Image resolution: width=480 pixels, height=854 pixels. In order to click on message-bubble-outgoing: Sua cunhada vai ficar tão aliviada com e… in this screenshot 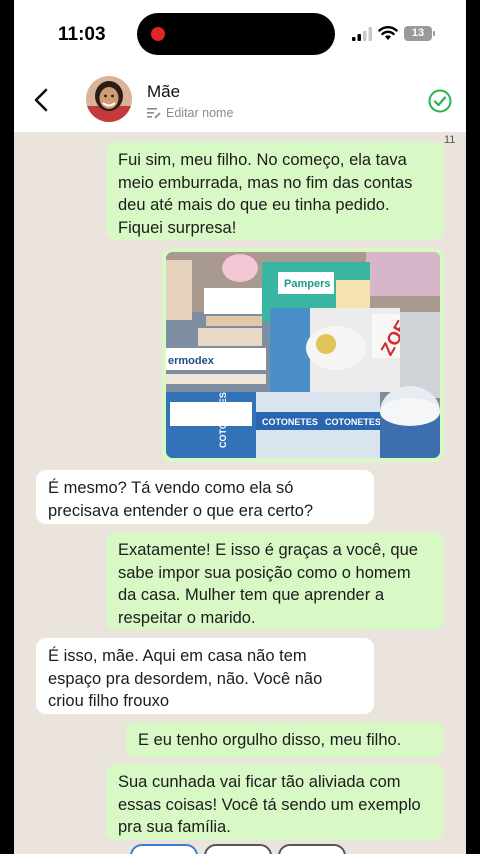, I will do `click(275, 802)`.